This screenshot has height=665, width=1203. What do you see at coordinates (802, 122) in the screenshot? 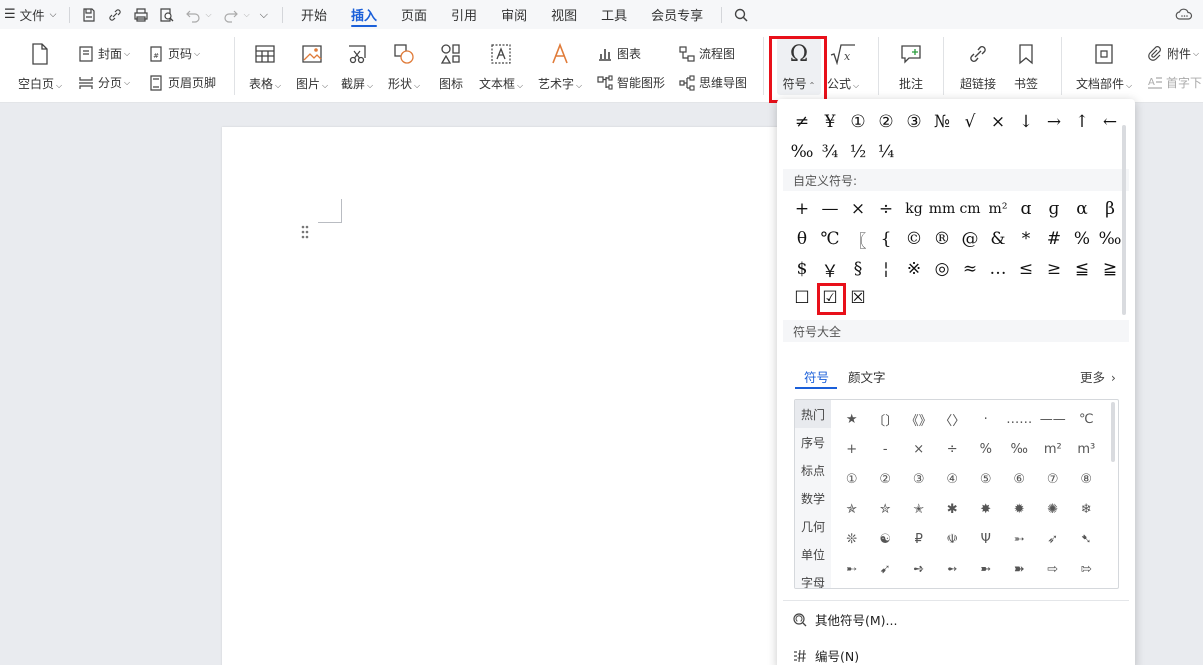
I see `symbol-cell: ≠` at bounding box center [802, 122].